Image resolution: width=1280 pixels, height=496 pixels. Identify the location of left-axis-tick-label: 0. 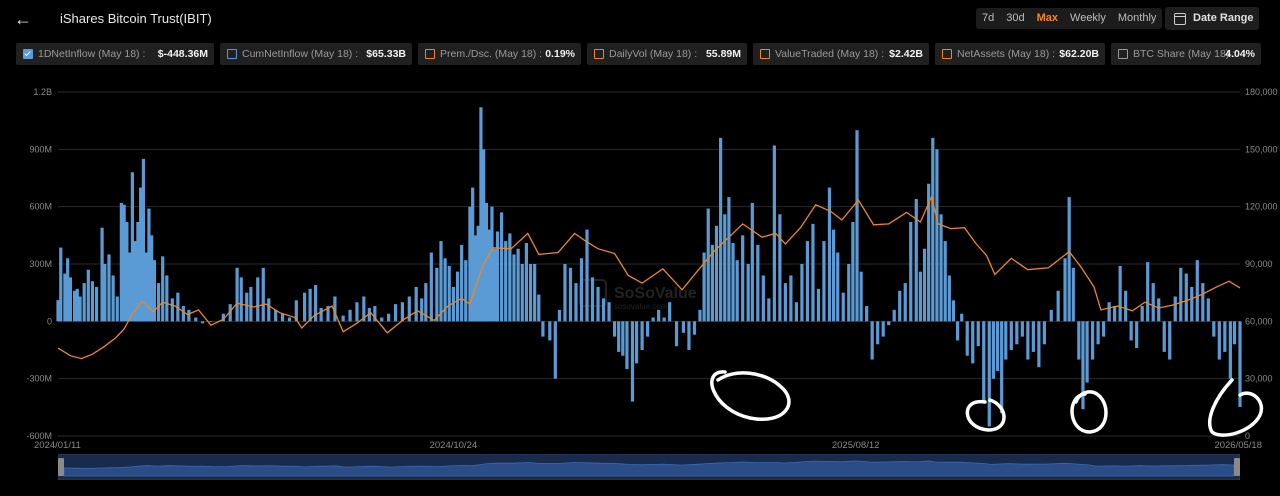
(49, 321).